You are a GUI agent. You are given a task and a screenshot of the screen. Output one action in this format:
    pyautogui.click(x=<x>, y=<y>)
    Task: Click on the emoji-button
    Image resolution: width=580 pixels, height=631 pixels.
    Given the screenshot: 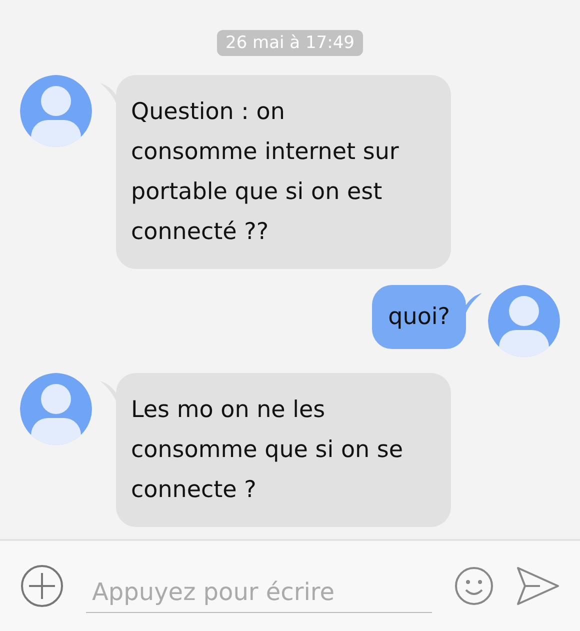 What is the action you would take?
    pyautogui.click(x=474, y=586)
    